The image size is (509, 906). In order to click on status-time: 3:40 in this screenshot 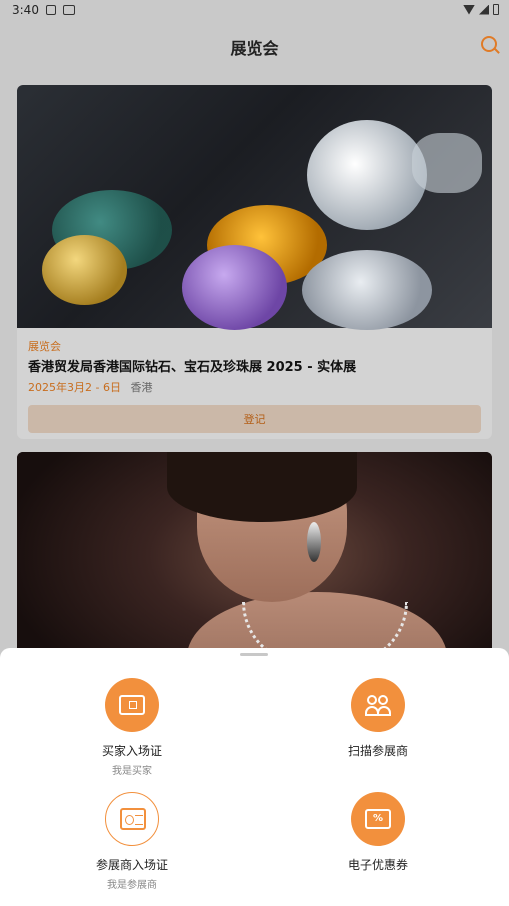, I will do `click(25, 10)`.